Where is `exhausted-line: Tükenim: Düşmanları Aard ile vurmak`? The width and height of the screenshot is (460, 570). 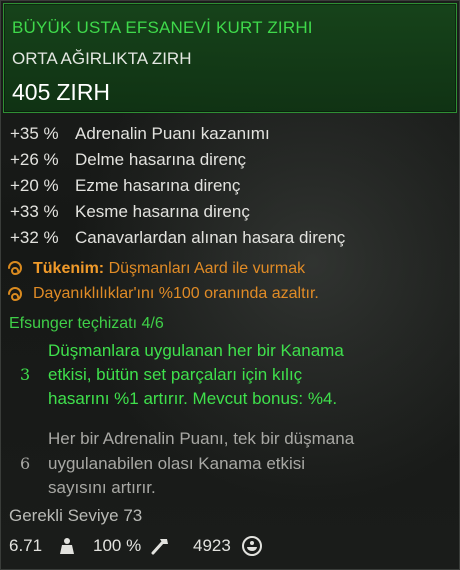 exhausted-line: Tükenim: Düşmanları Aard ile vurmak is located at coordinates (169, 269).